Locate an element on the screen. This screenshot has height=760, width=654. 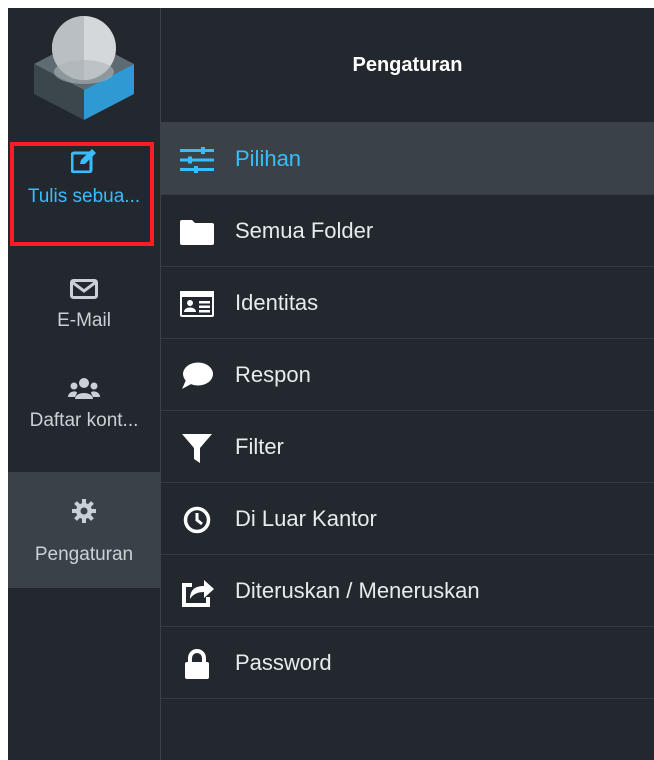
nav-mail-label: E-Mail is located at coordinates (84, 320).